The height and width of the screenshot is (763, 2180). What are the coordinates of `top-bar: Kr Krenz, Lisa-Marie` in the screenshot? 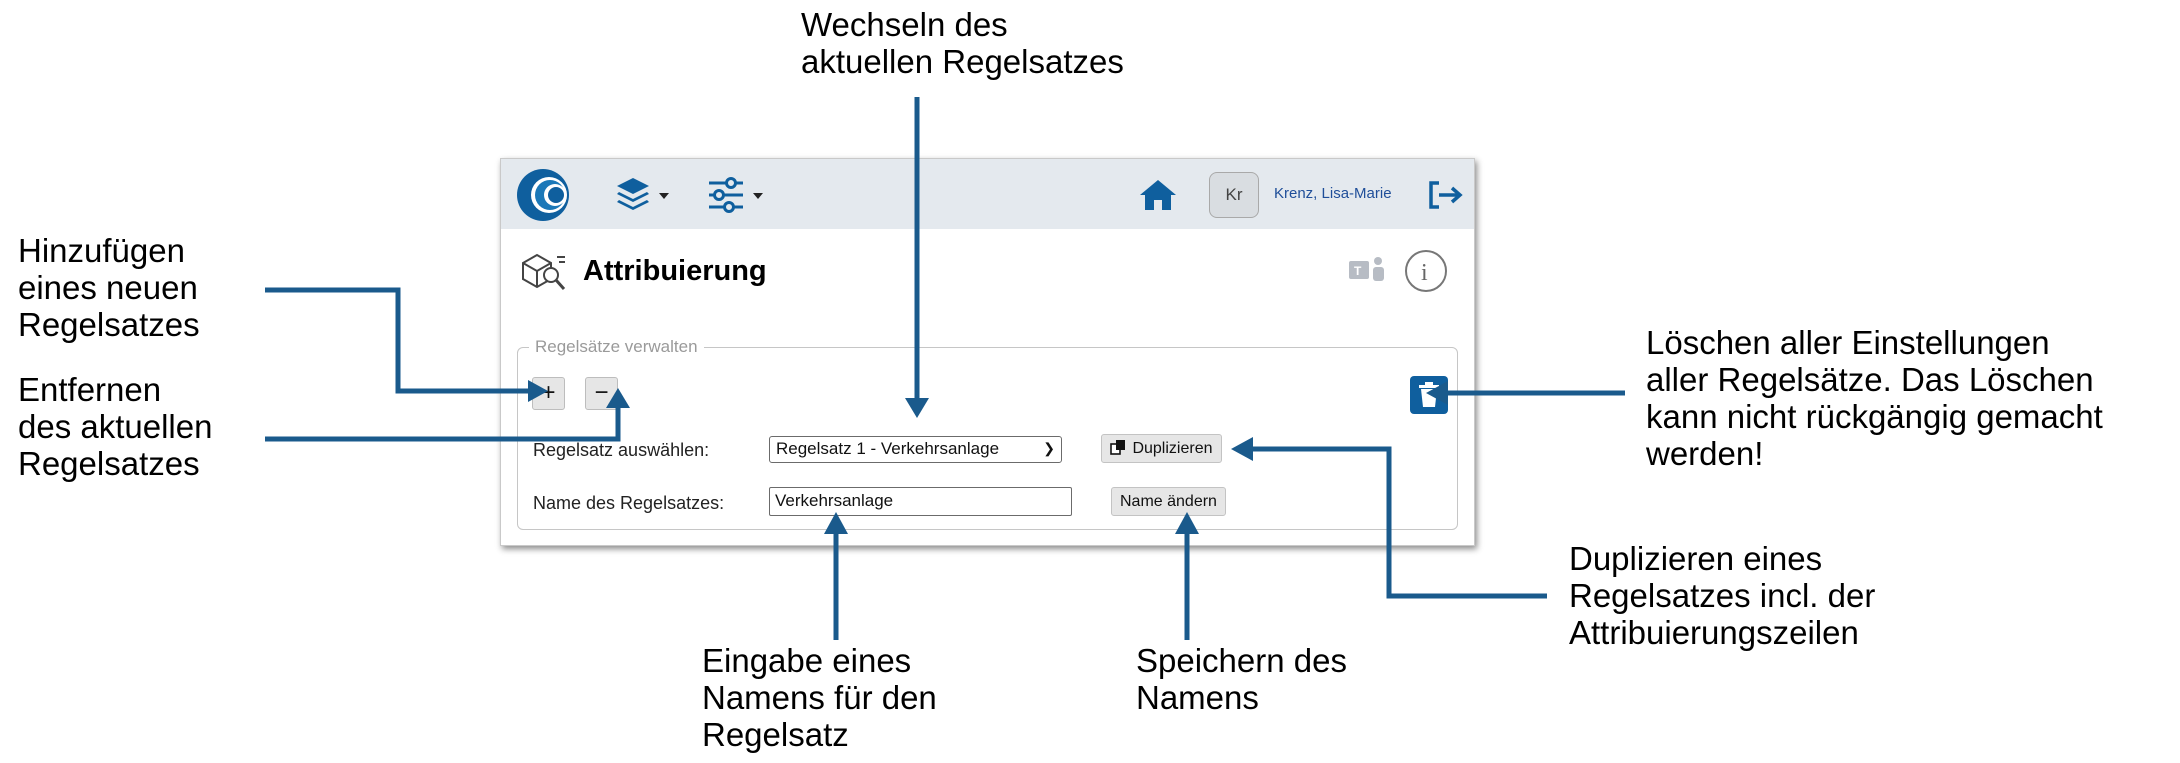 It's located at (987, 194).